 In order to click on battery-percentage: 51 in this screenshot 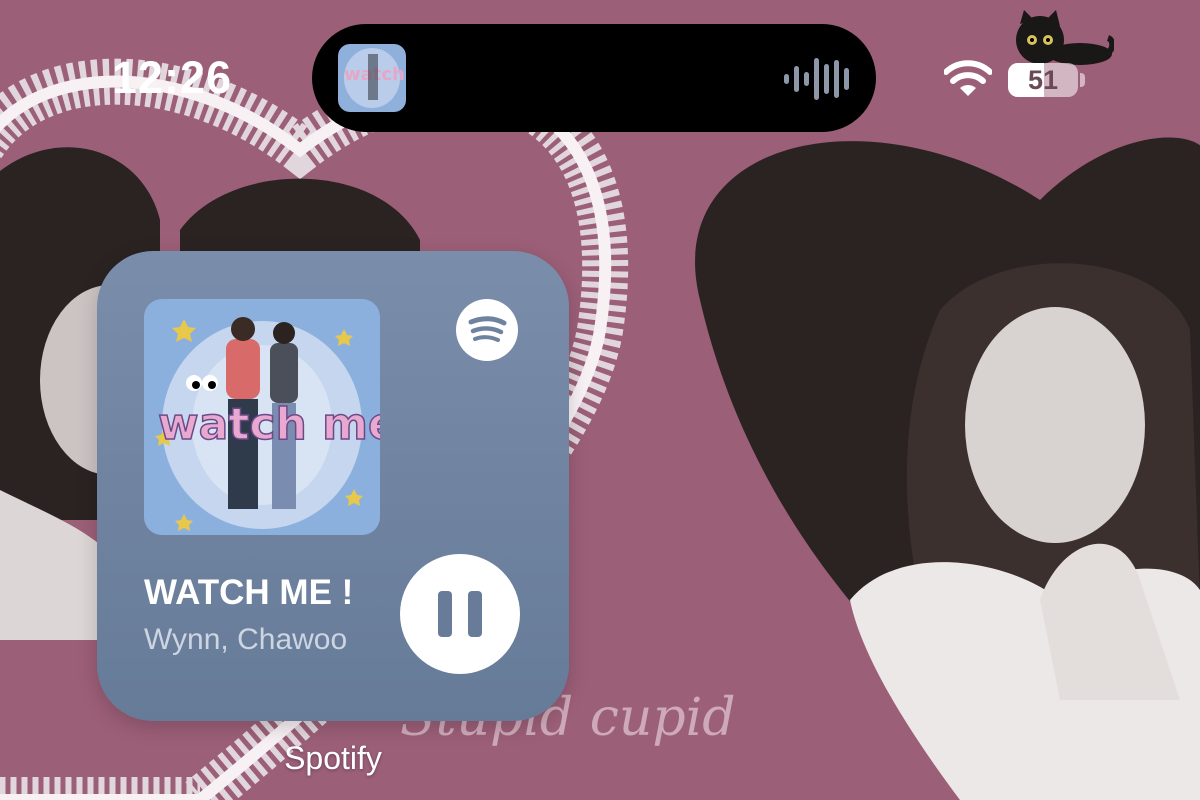, I will do `click(1043, 80)`.